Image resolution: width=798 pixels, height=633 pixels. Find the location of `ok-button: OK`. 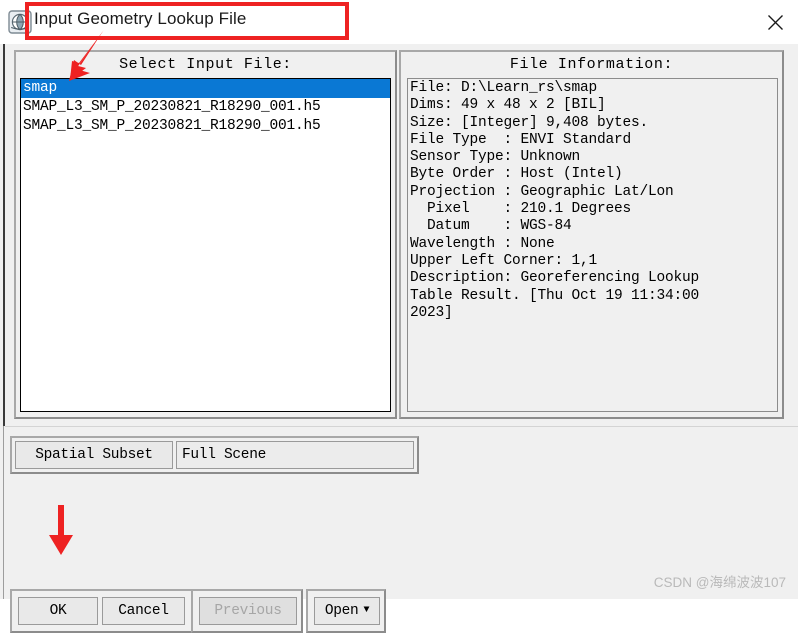

ok-button: OK is located at coordinates (58, 611).